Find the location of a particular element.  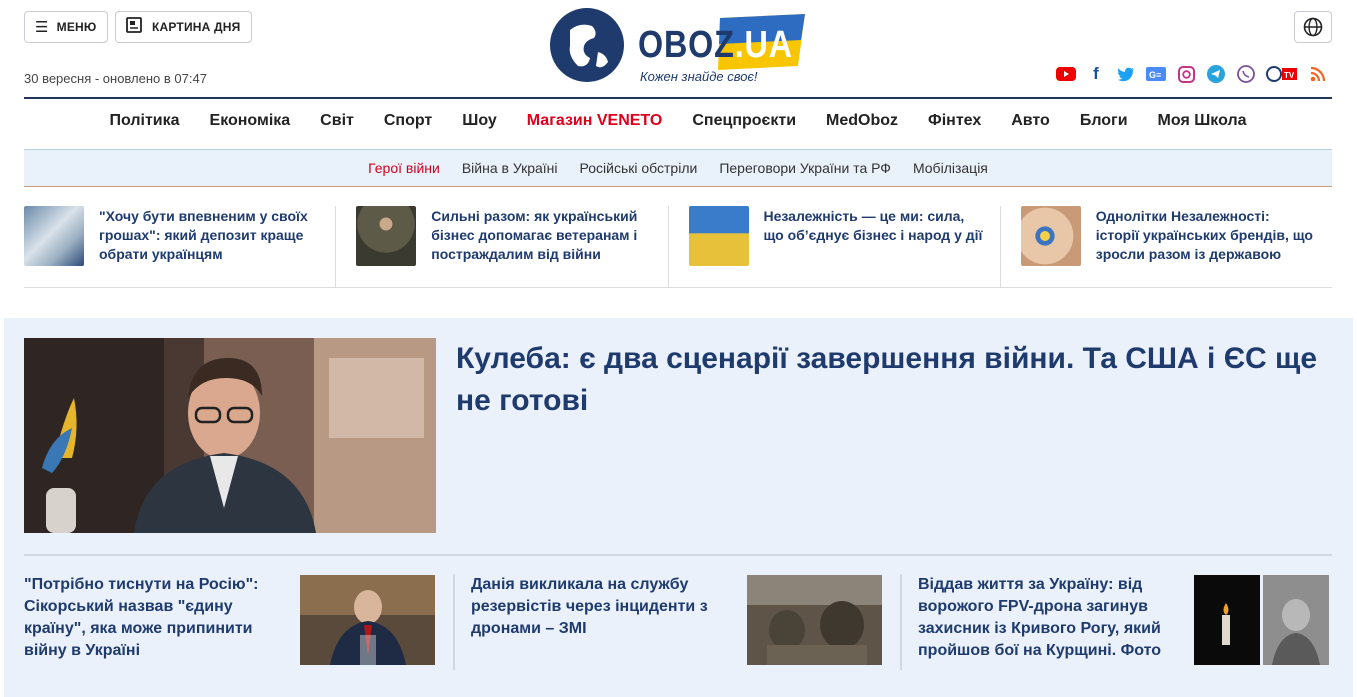

subnav-item-war-heroes: Герої війни is located at coordinates (404, 168).